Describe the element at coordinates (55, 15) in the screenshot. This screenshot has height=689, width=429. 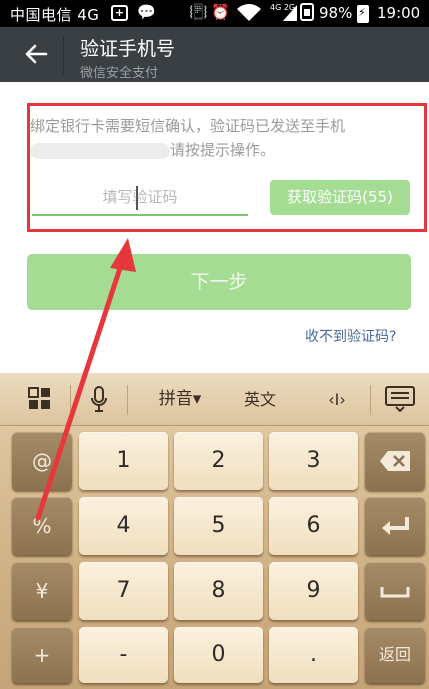
I see `carrier-label: 中国电信 4G` at that location.